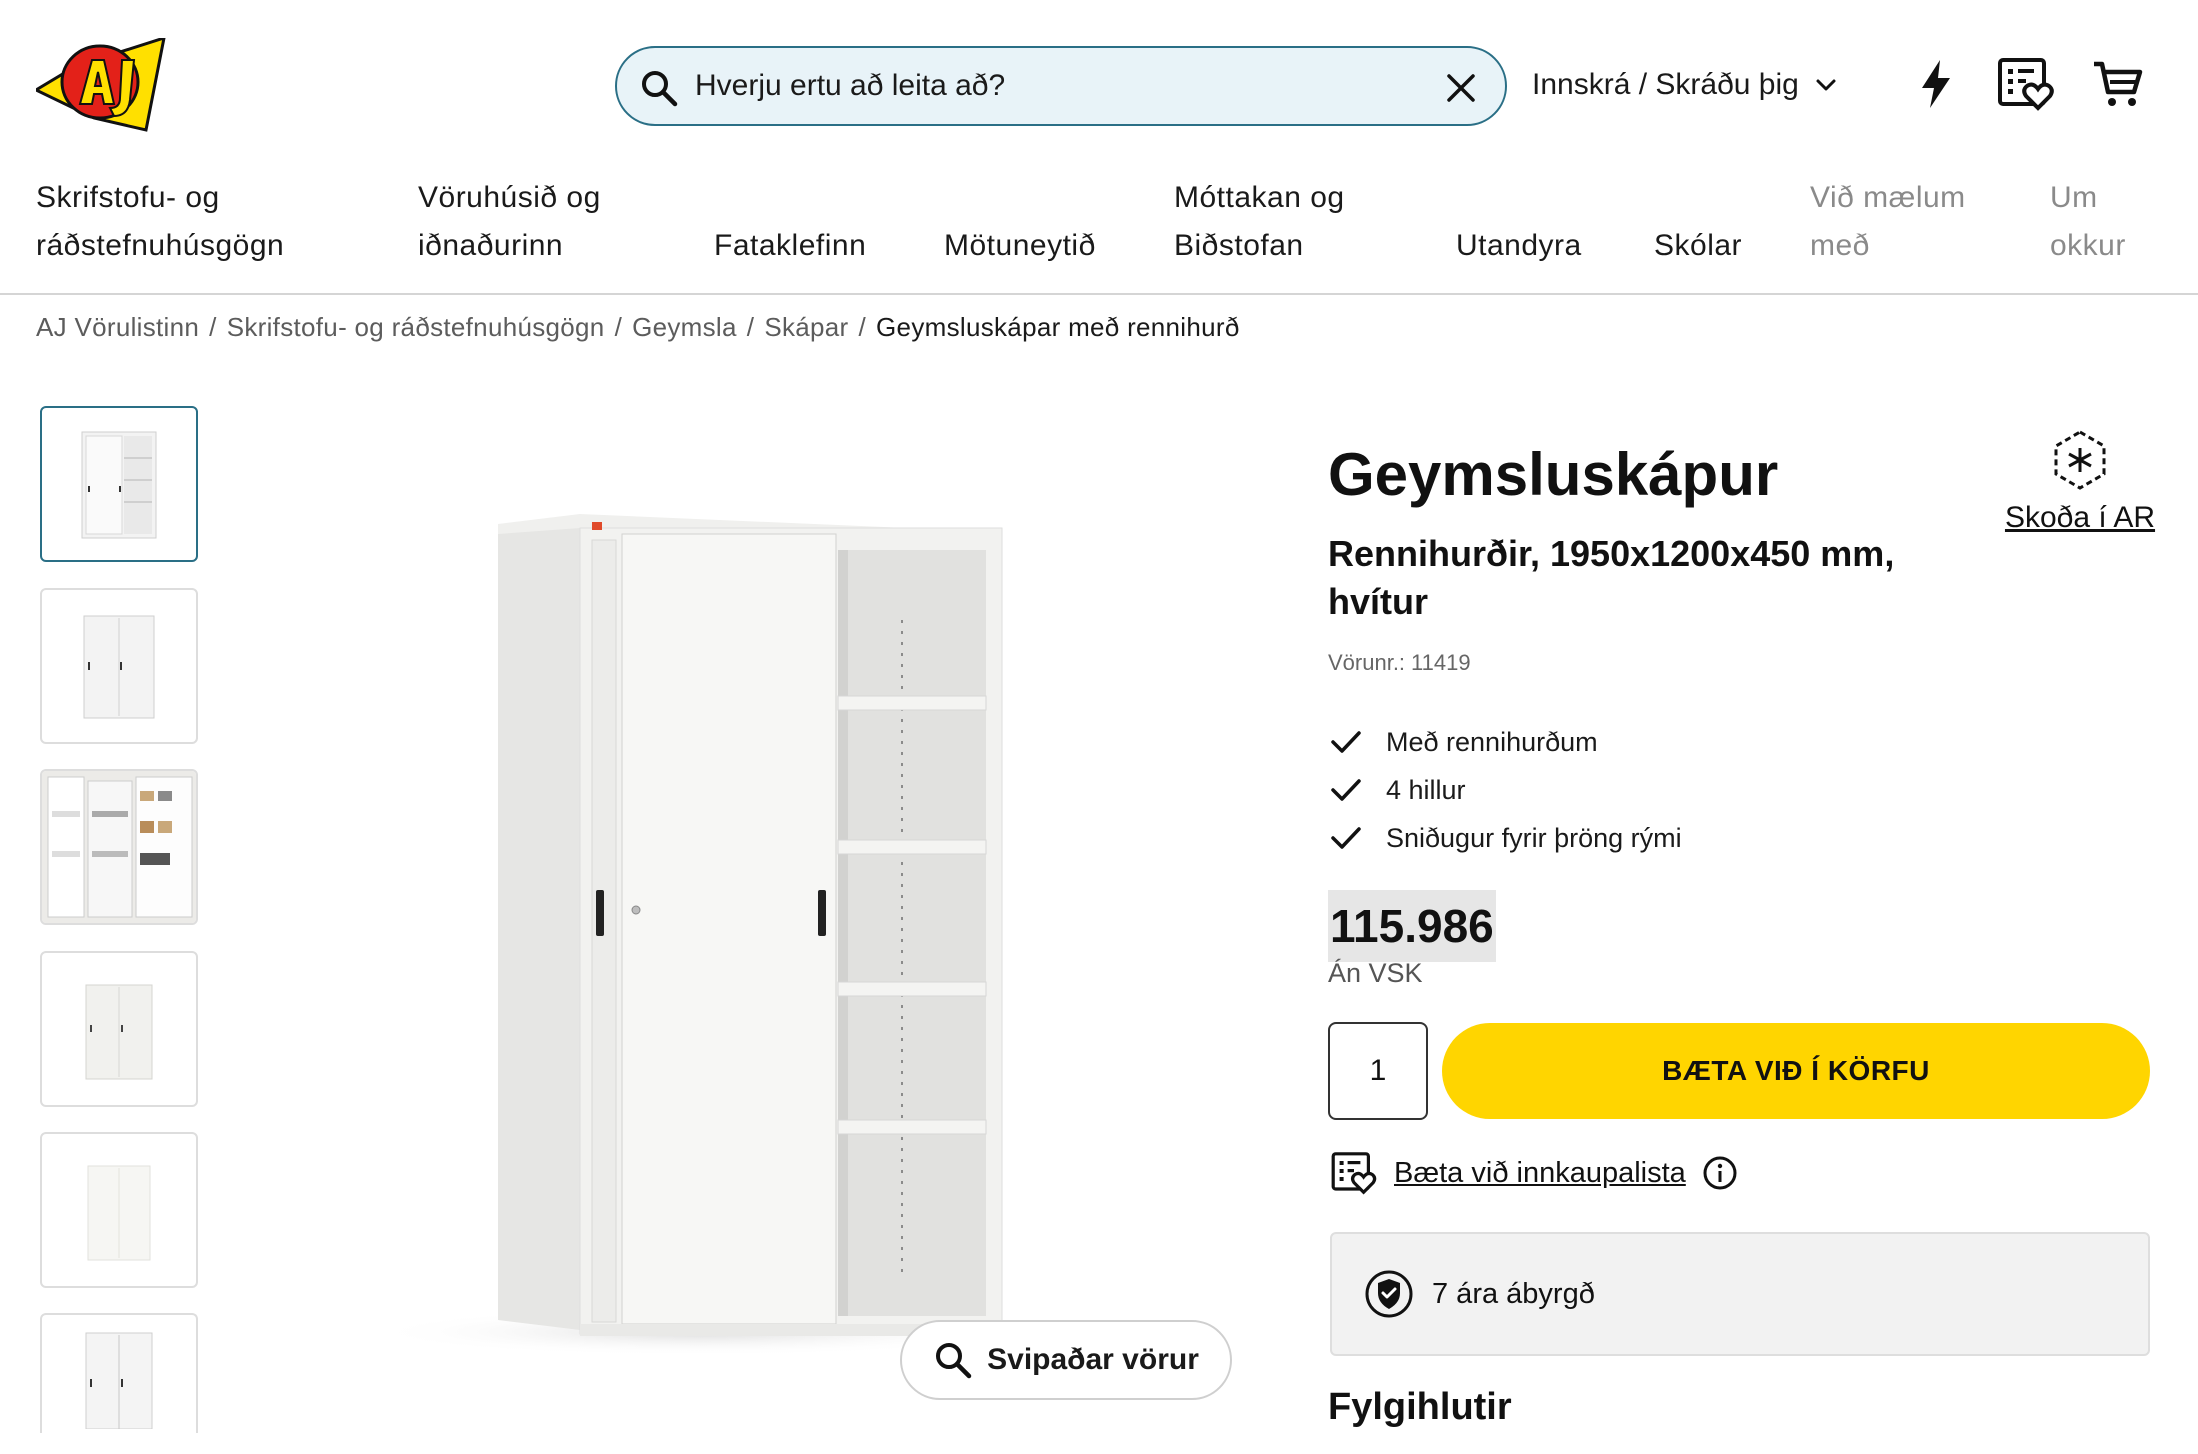 This screenshot has width=2198, height=1454. I want to click on cart-icon, so click(2118, 84).